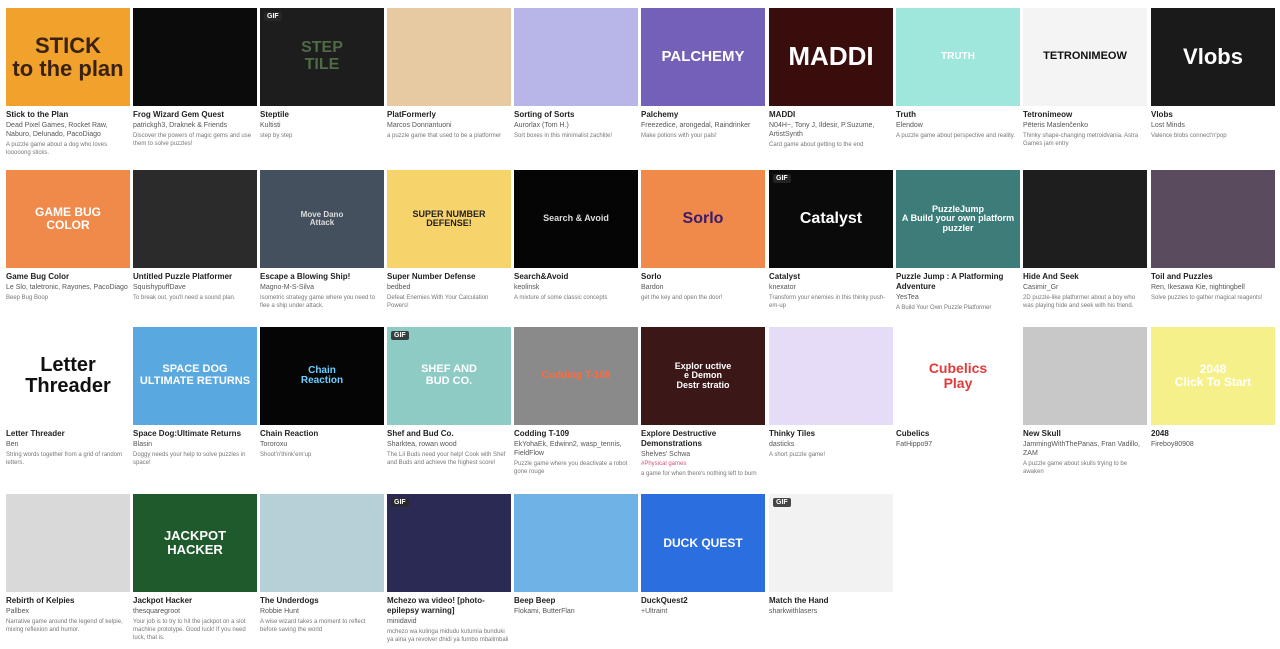 The height and width of the screenshot is (649, 1280). I want to click on game-title-link: Rebirth of Kelpies, so click(68, 601).